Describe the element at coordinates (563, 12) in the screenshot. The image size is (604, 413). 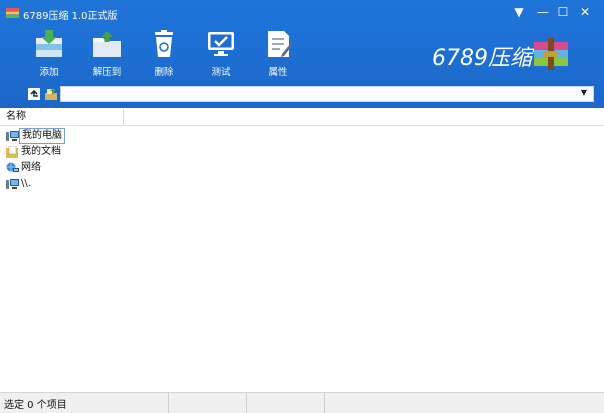
I see `maximize-button: ☐` at that location.